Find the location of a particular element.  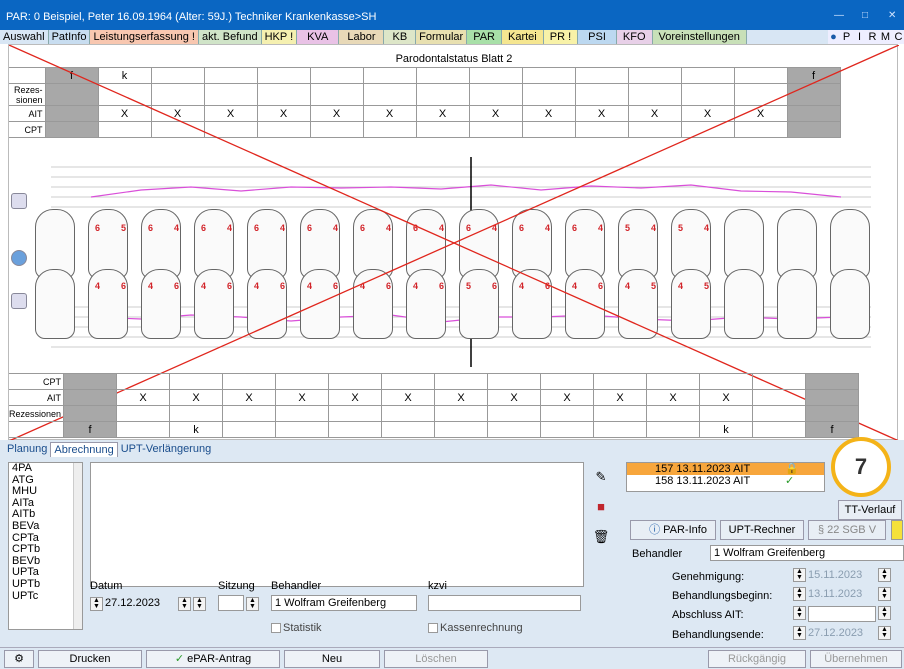

menu-akt-befund: akt. Befund is located at coordinates (230, 37).